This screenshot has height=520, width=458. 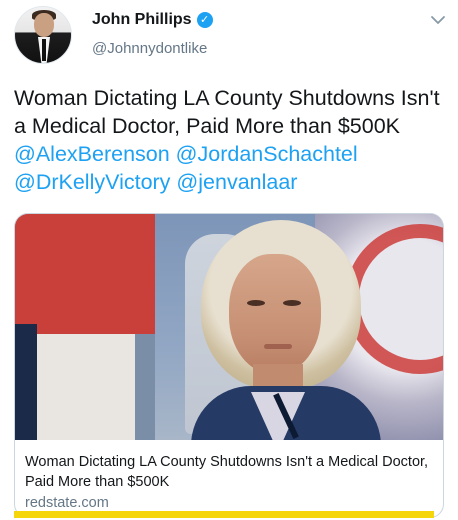 I want to click on highlight-bar, so click(x=224, y=514).